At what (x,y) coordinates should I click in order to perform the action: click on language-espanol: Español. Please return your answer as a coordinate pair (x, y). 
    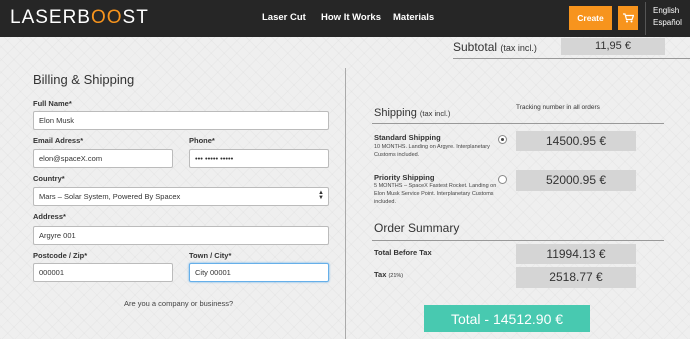
    Looking at the image, I should click on (667, 22).